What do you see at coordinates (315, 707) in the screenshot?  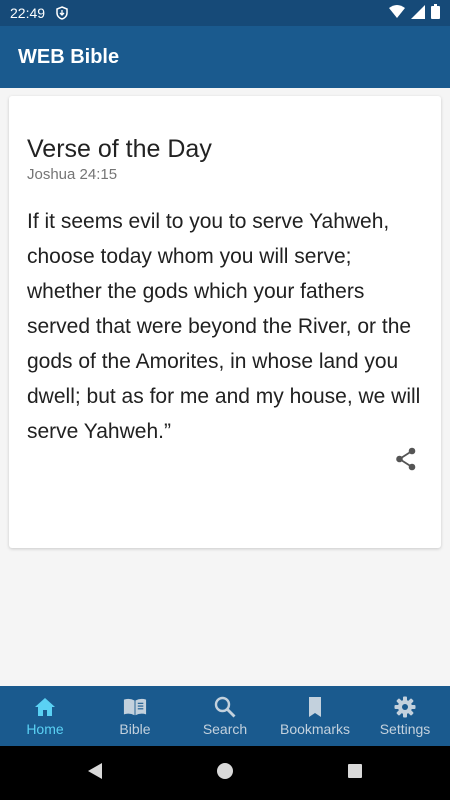 I see `bookmark-icon` at bounding box center [315, 707].